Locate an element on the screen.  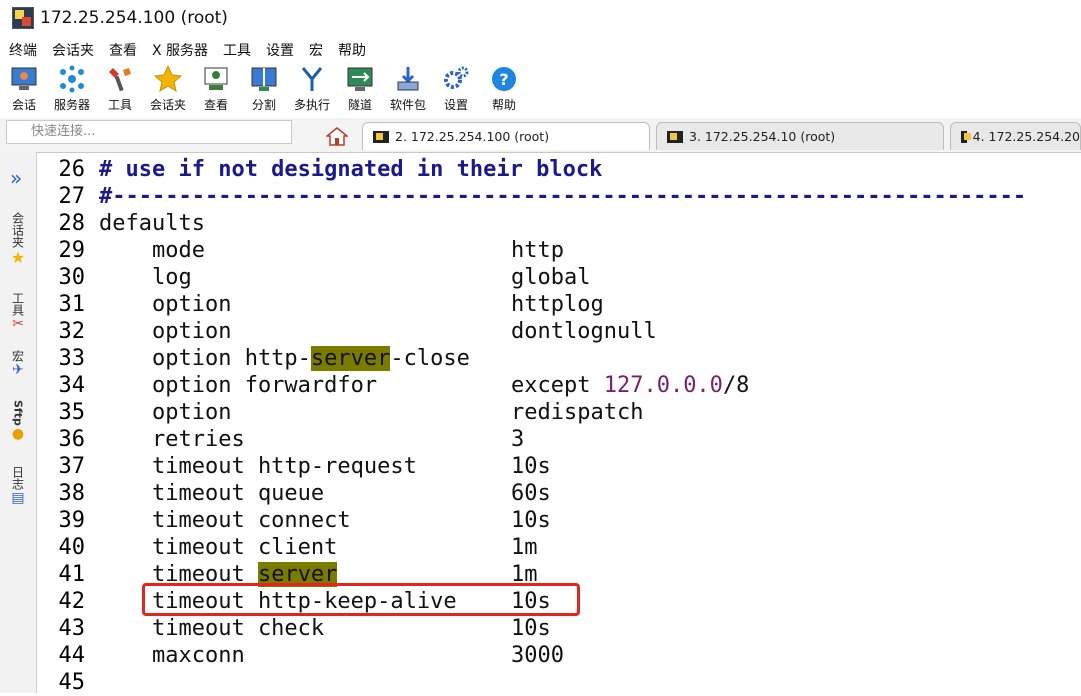
toolbar-tools-button: 工具 is located at coordinates (120, 89).